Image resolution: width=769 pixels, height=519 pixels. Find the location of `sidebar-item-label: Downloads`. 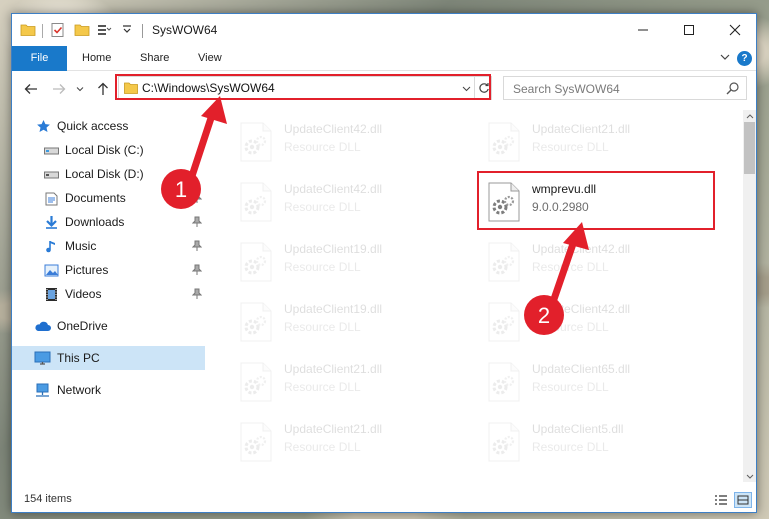

sidebar-item-label: Downloads is located at coordinates (95, 222).